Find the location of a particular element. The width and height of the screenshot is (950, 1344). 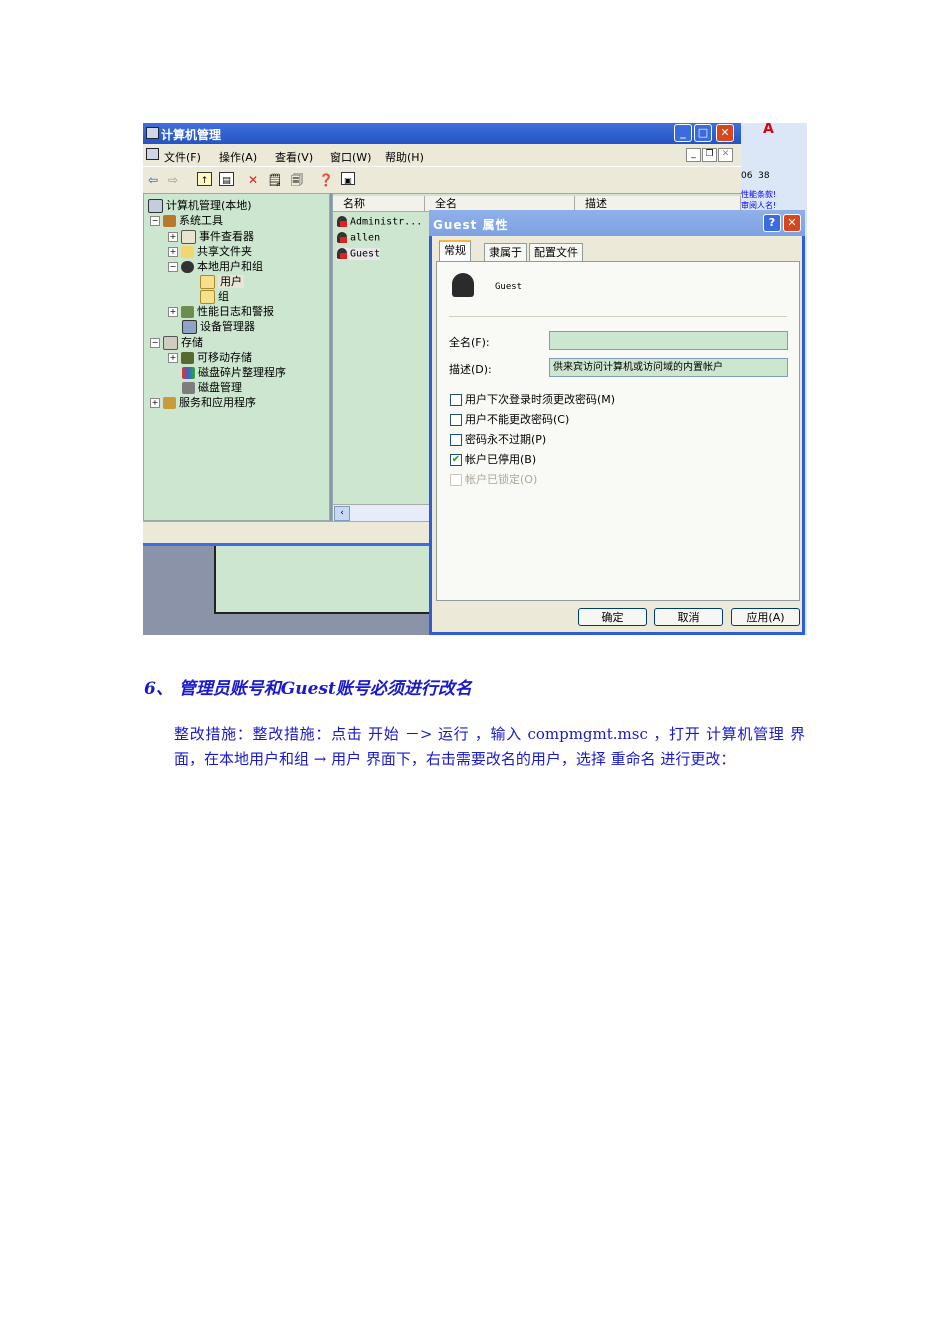

fullname-field is located at coordinates (668, 340).